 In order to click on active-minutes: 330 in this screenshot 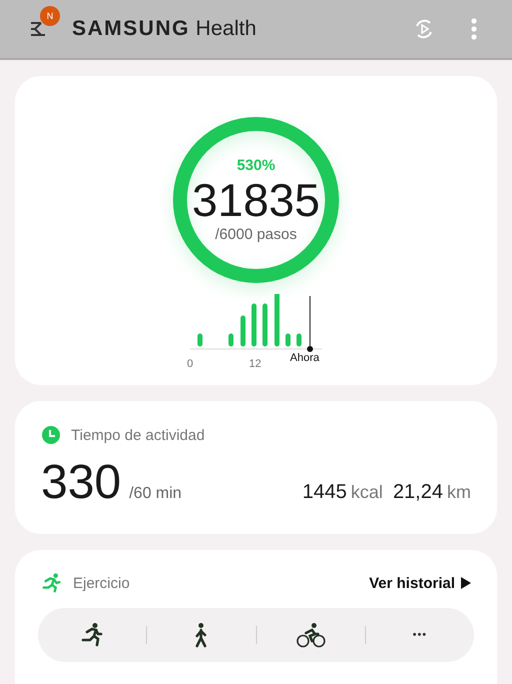, I will do `click(81, 482)`.